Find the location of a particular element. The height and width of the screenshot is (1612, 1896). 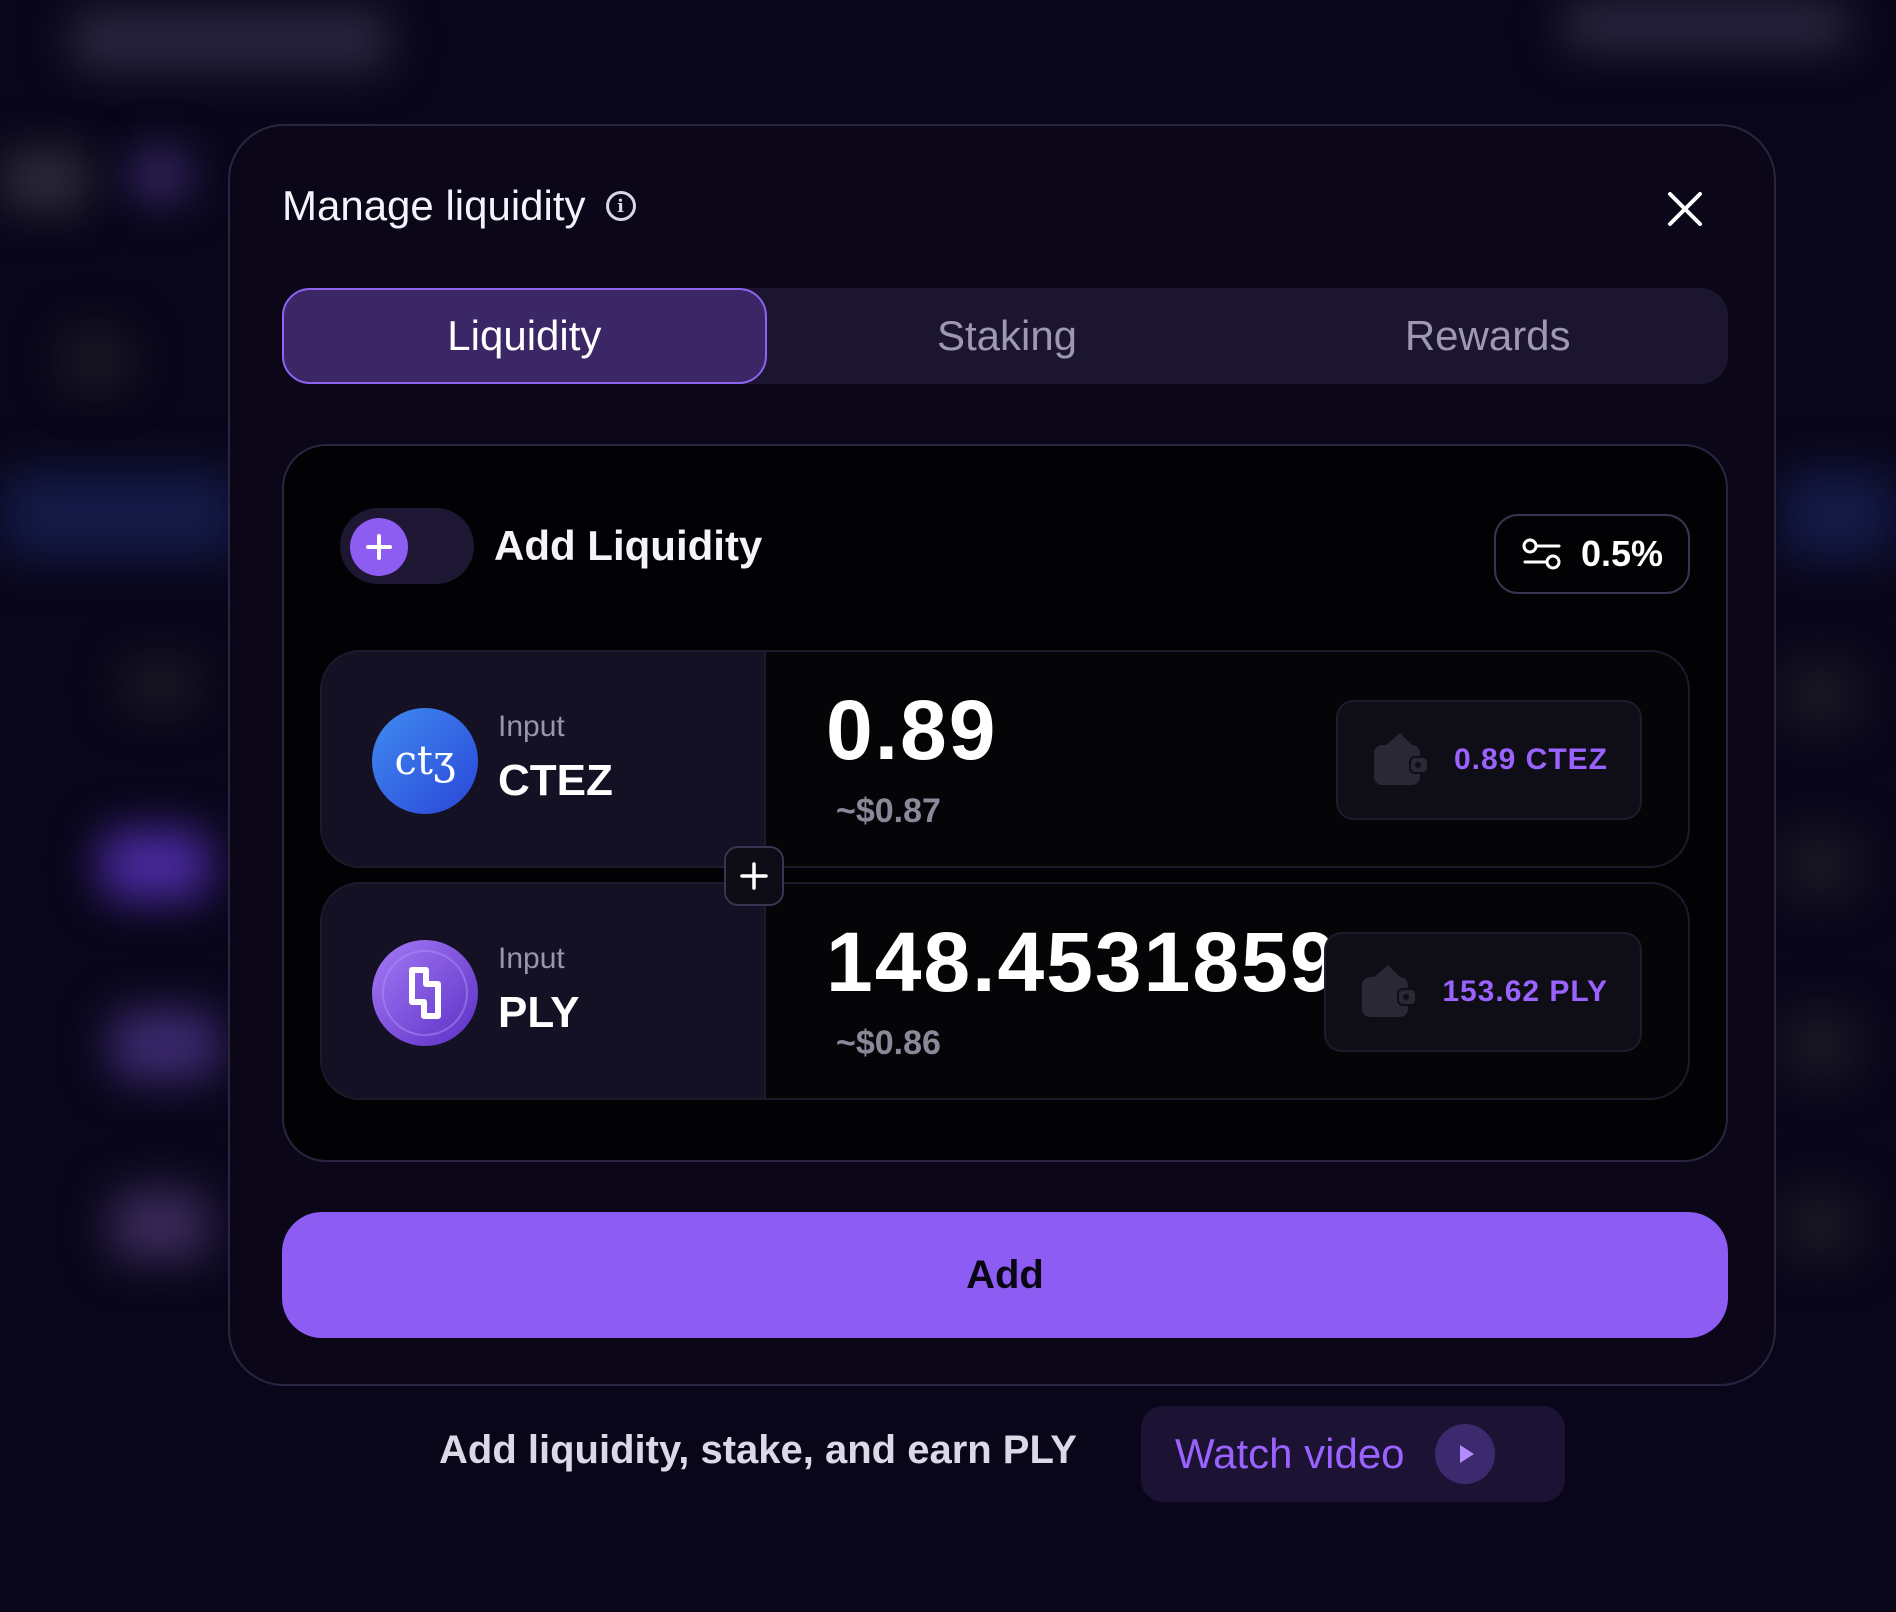

sliders-icon is located at coordinates (1541, 554).